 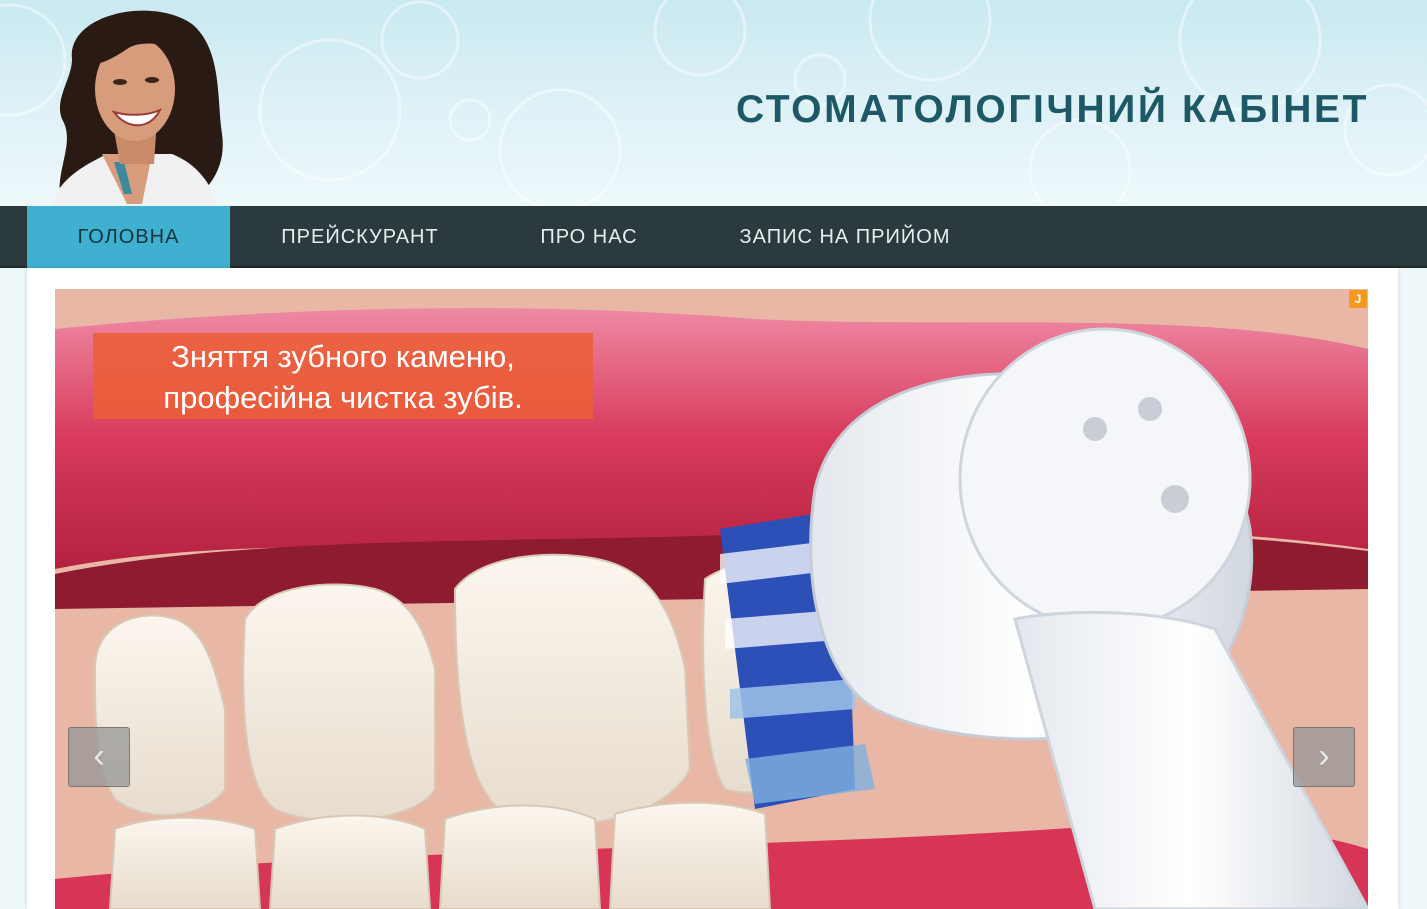 I want to click on nav-item-appointment: ЗАПИС НА ПРИЙОМ, so click(x=845, y=237).